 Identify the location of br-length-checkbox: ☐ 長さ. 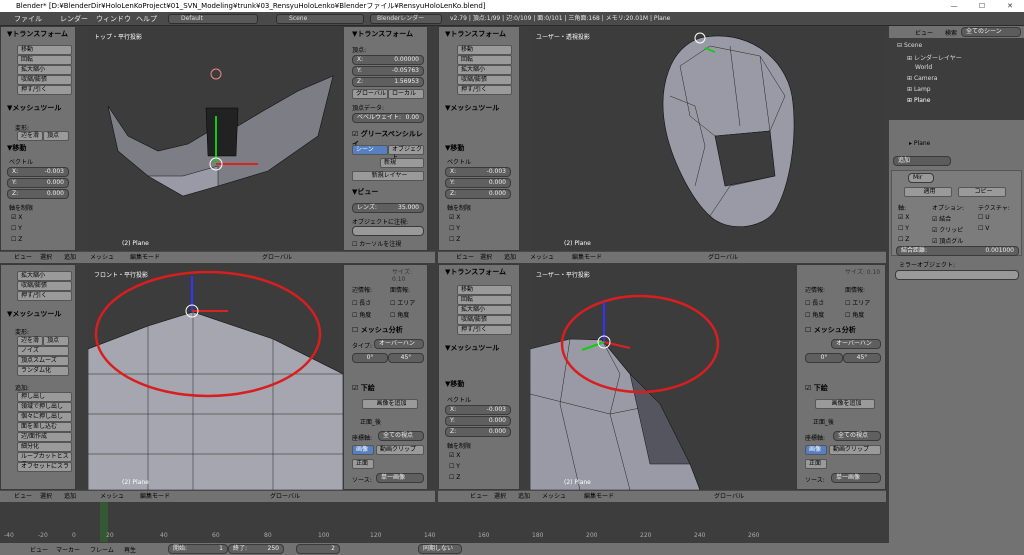
(814, 302).